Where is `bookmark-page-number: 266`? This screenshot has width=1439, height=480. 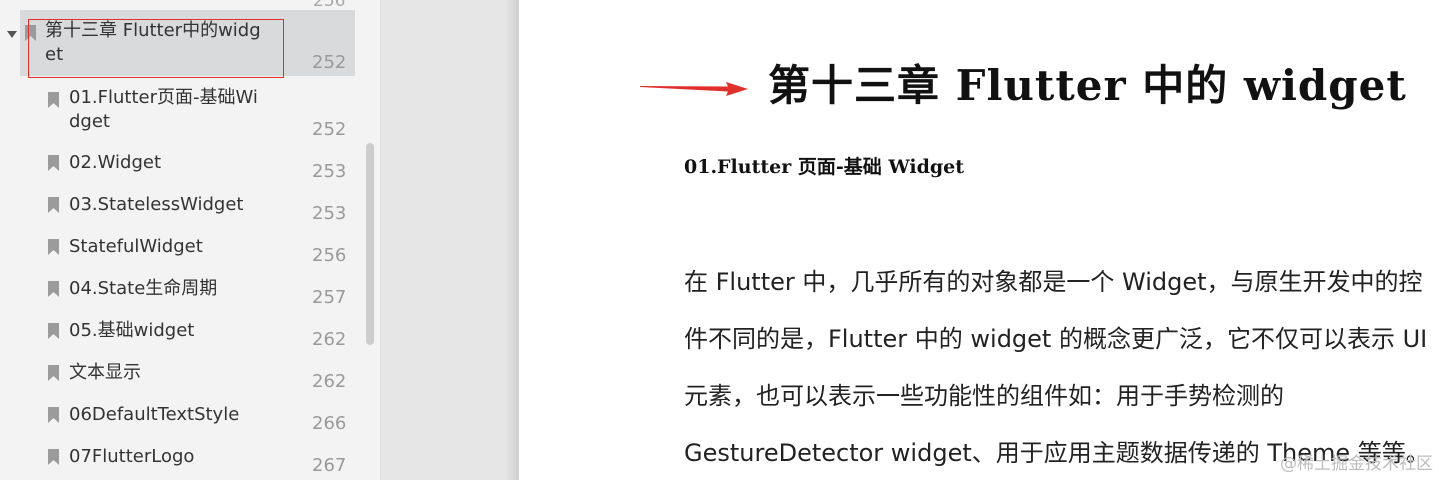
bookmark-page-number: 266 is located at coordinates (329, 423).